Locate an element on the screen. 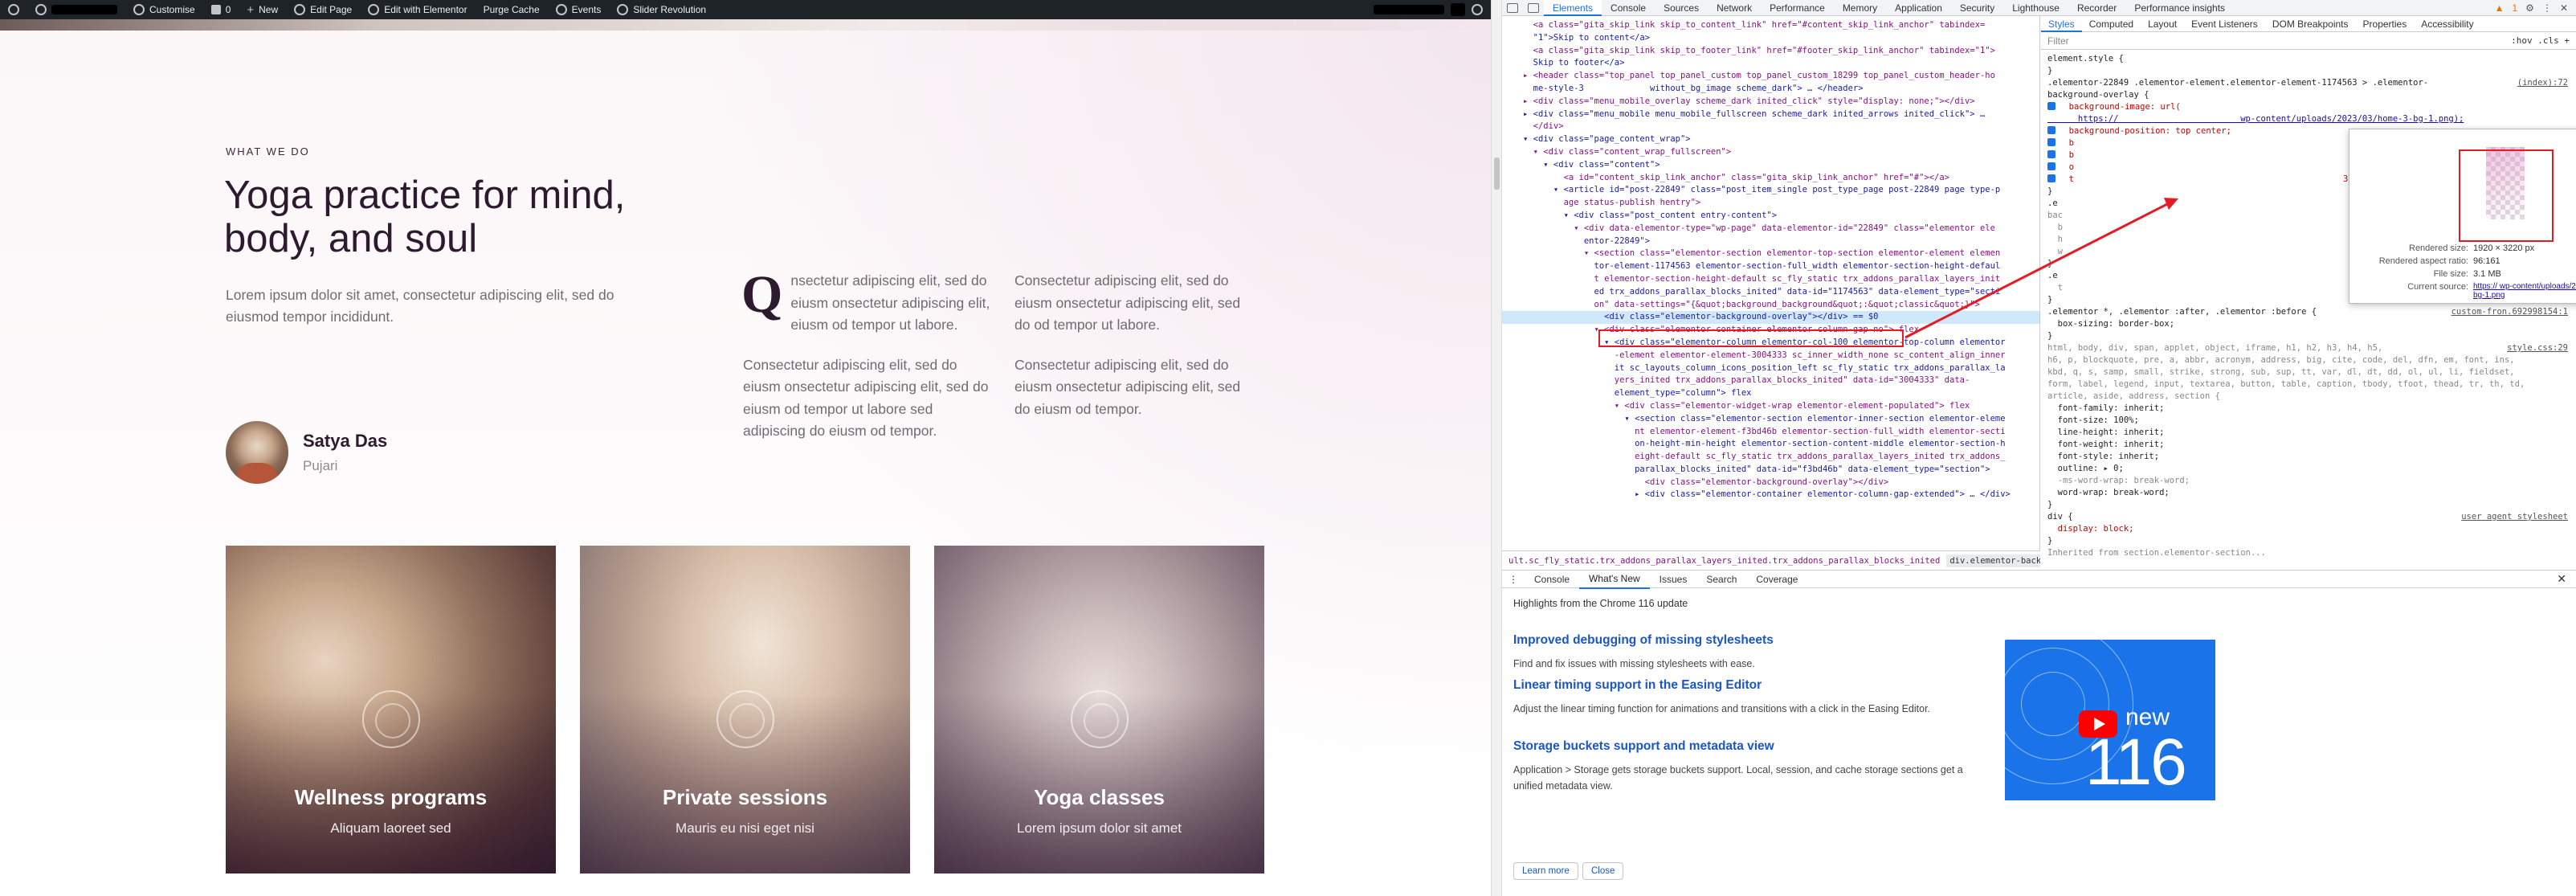  rule-source-link: custom-fron.692998154:1 is located at coordinates (2513, 312).